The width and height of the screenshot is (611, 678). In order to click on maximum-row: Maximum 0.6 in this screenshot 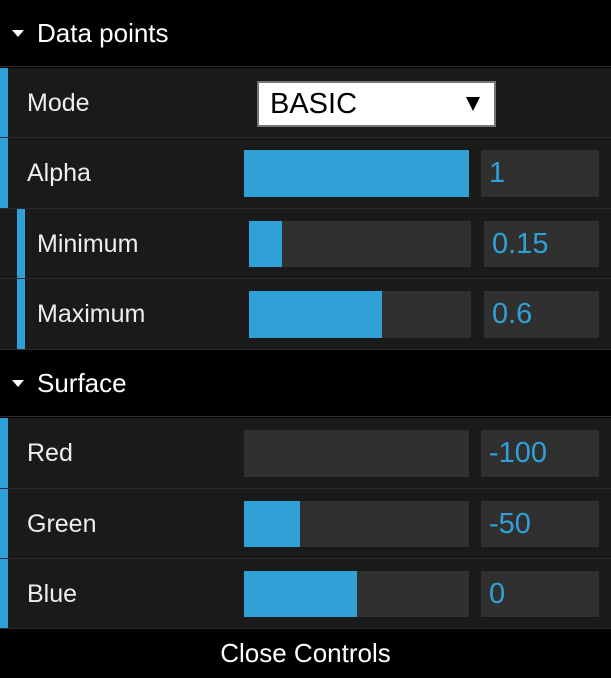, I will do `click(305, 314)`.